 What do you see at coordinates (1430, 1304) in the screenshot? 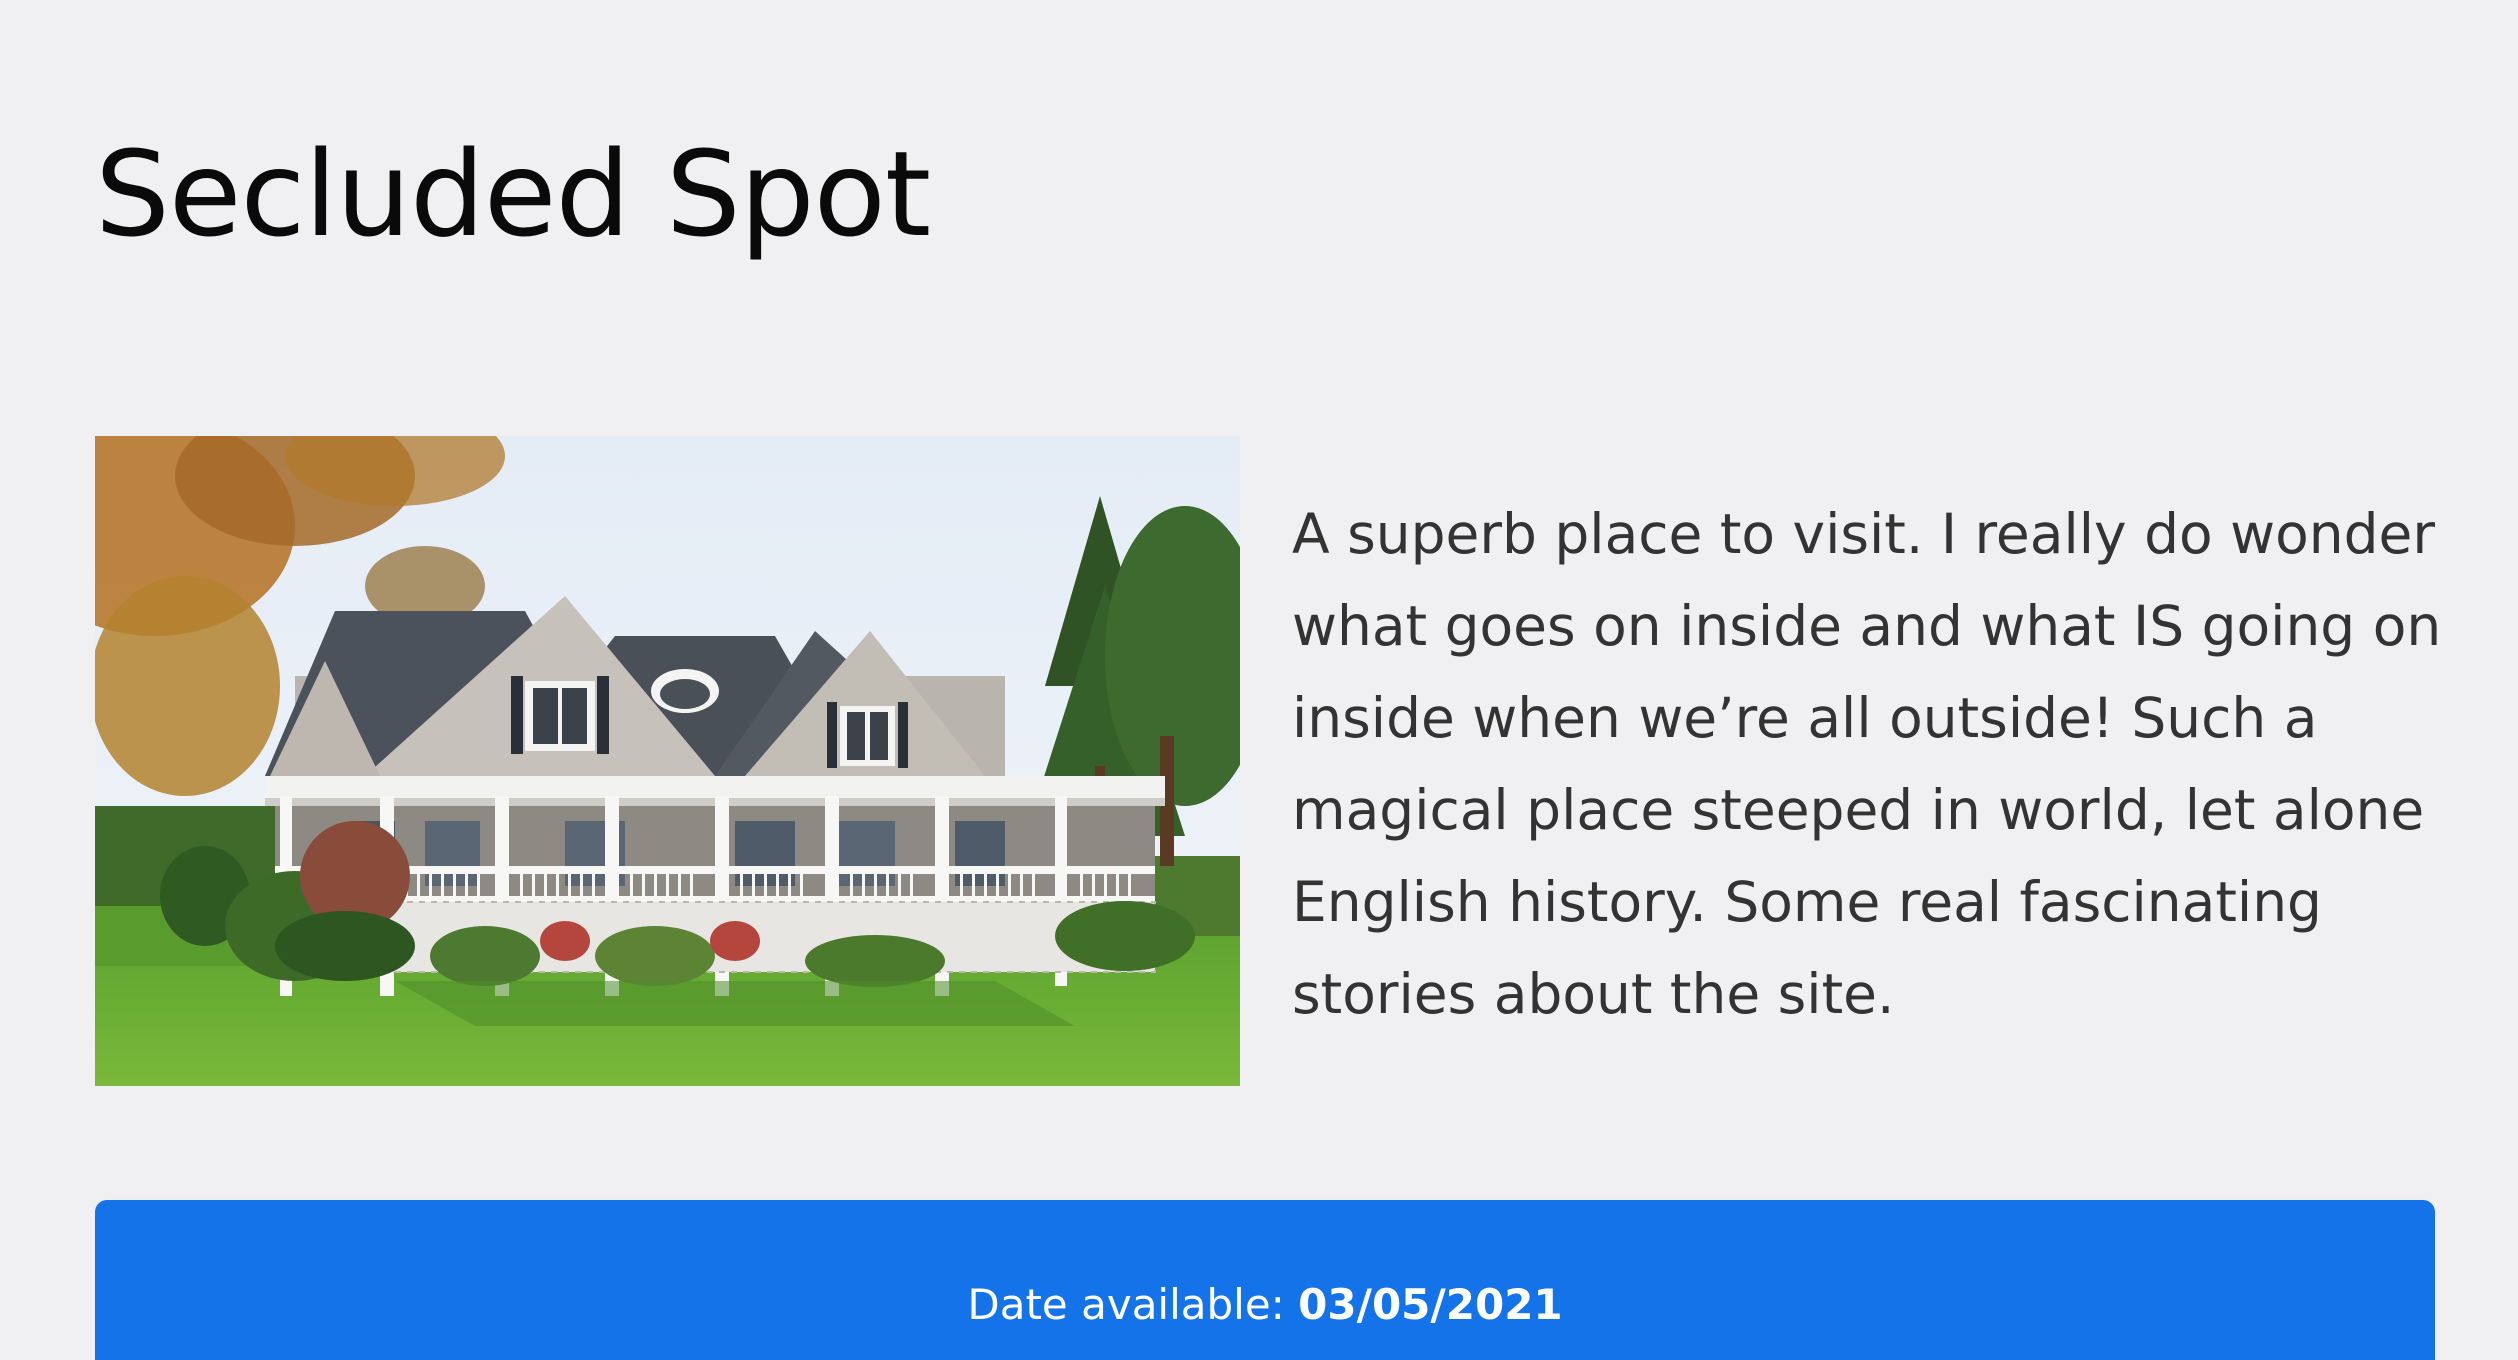
I see `availability-date: 03/05/2021` at bounding box center [1430, 1304].